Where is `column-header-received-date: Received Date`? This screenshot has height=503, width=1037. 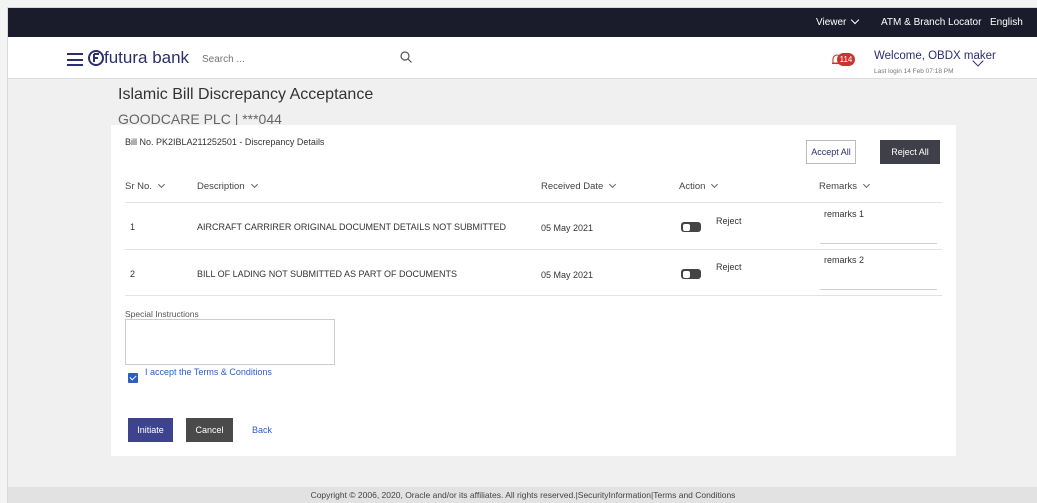
column-header-received-date: Received Date is located at coordinates (579, 186).